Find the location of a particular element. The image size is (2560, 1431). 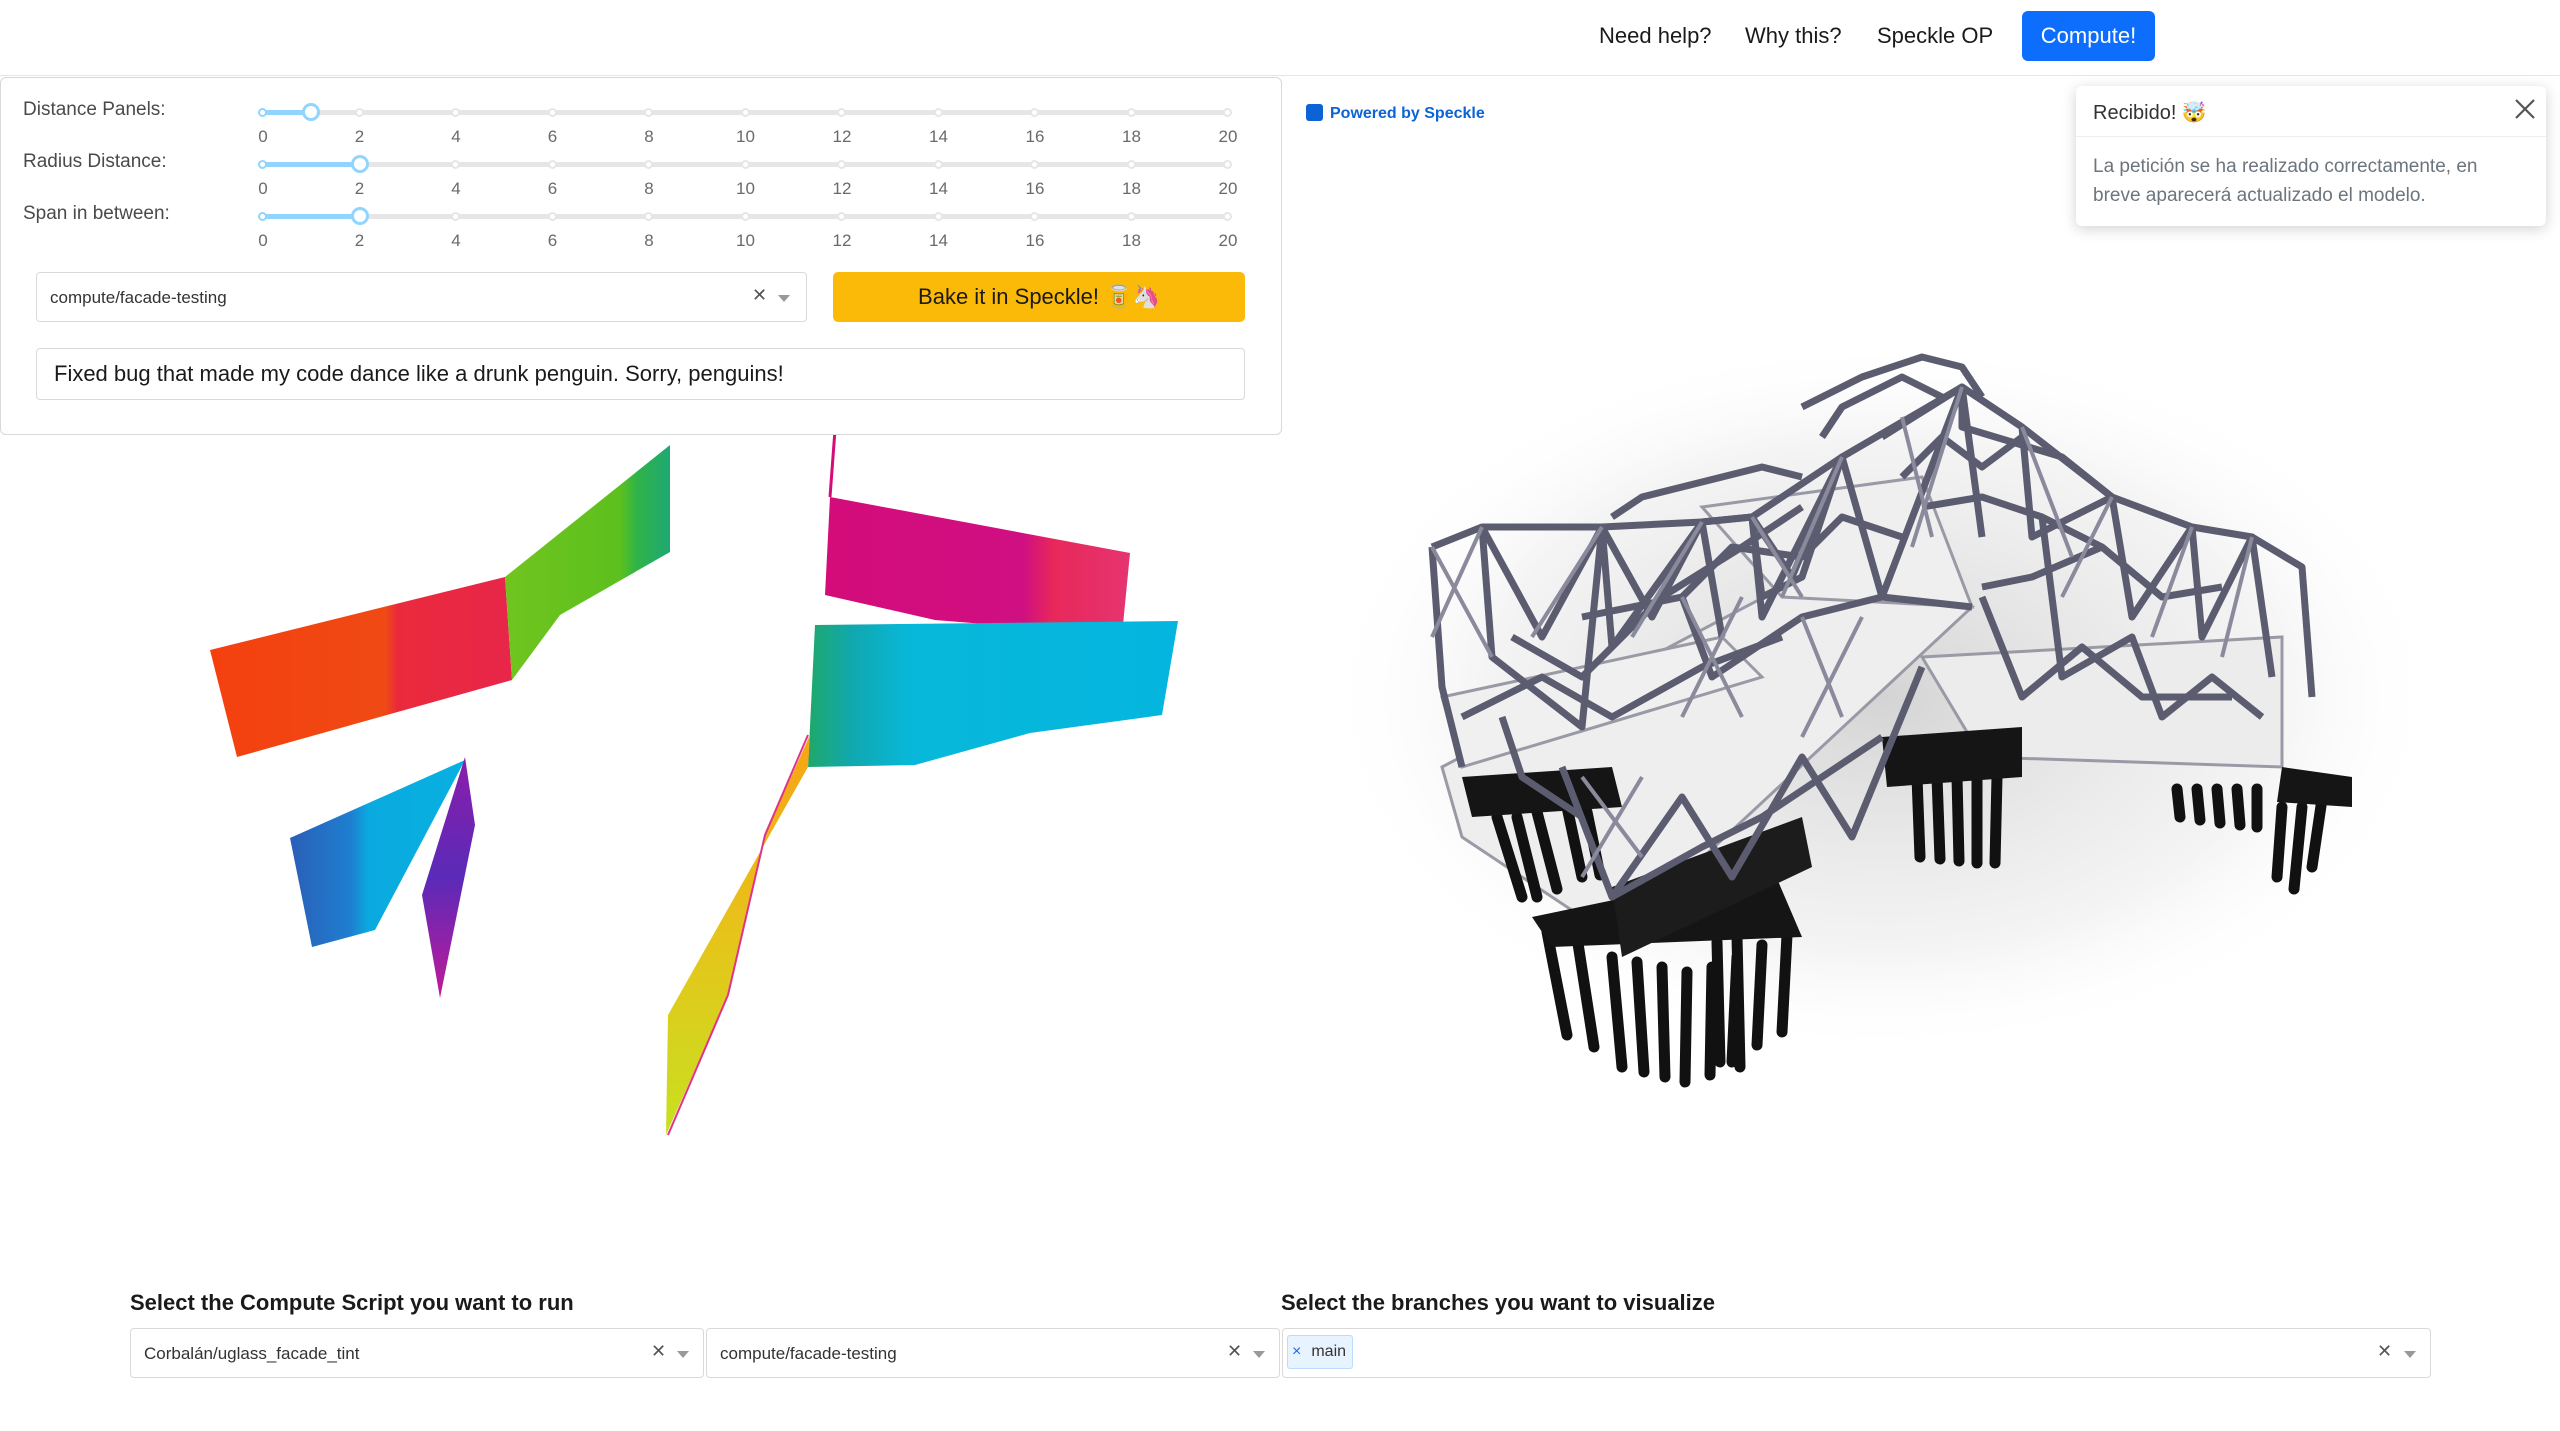

branch-tag: × main is located at coordinates (1320, 1352).